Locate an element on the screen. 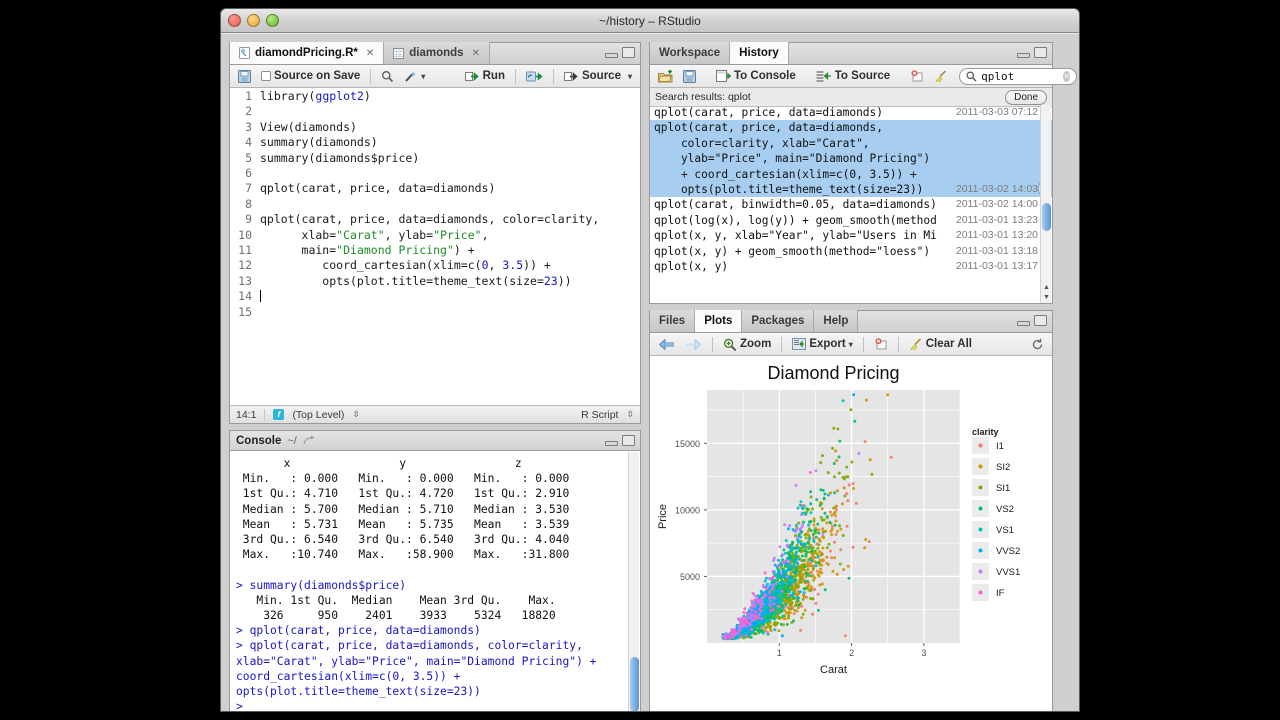 The width and height of the screenshot is (1280, 720). svg-text: 1 is located at coordinates (779, 653).